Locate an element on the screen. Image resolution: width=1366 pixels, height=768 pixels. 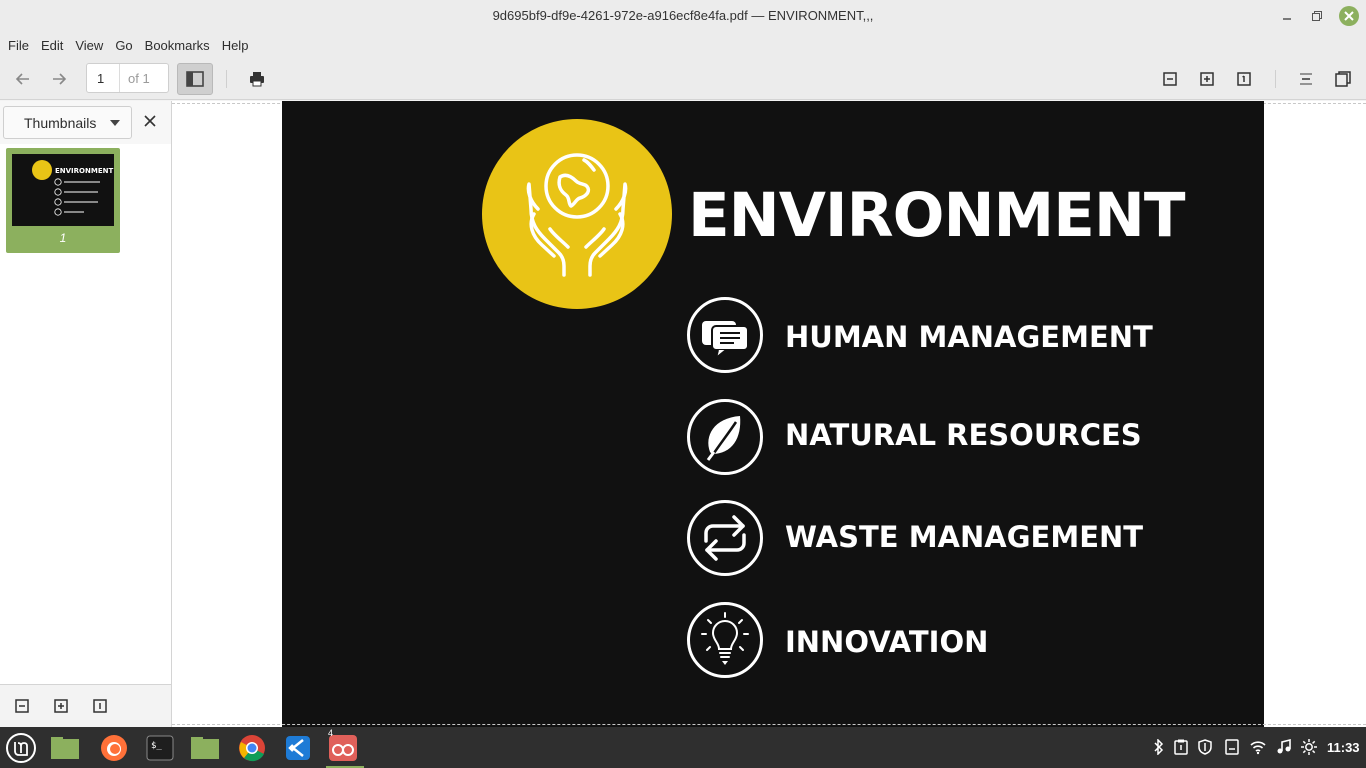
terminal-icon: $_ is located at coordinates (160, 748).